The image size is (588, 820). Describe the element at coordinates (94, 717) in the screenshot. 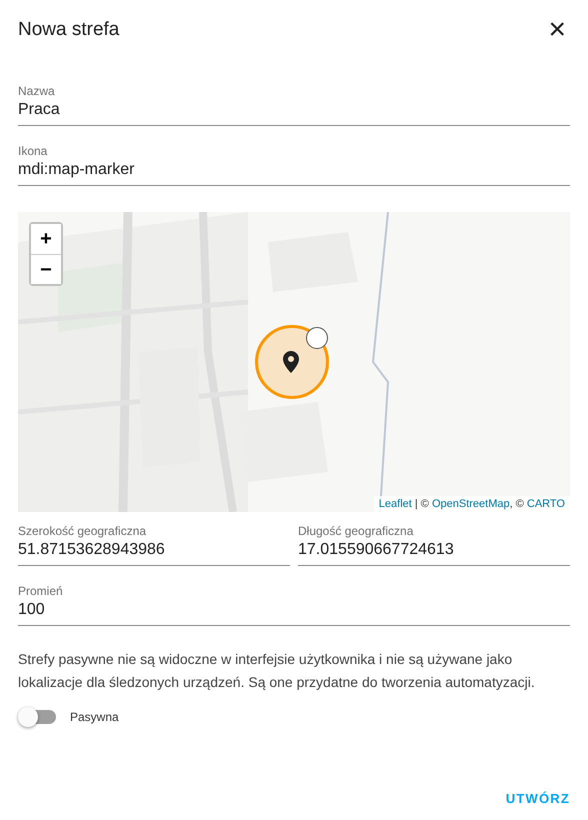

I see `switch-label: Pasywna` at that location.